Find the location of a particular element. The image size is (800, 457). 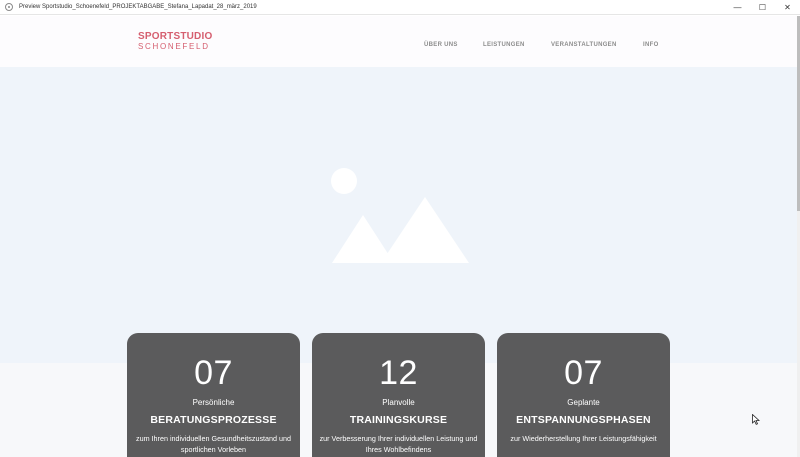

site-logo: SPORTSTUDIO SCHONEFELD is located at coordinates (175, 41).